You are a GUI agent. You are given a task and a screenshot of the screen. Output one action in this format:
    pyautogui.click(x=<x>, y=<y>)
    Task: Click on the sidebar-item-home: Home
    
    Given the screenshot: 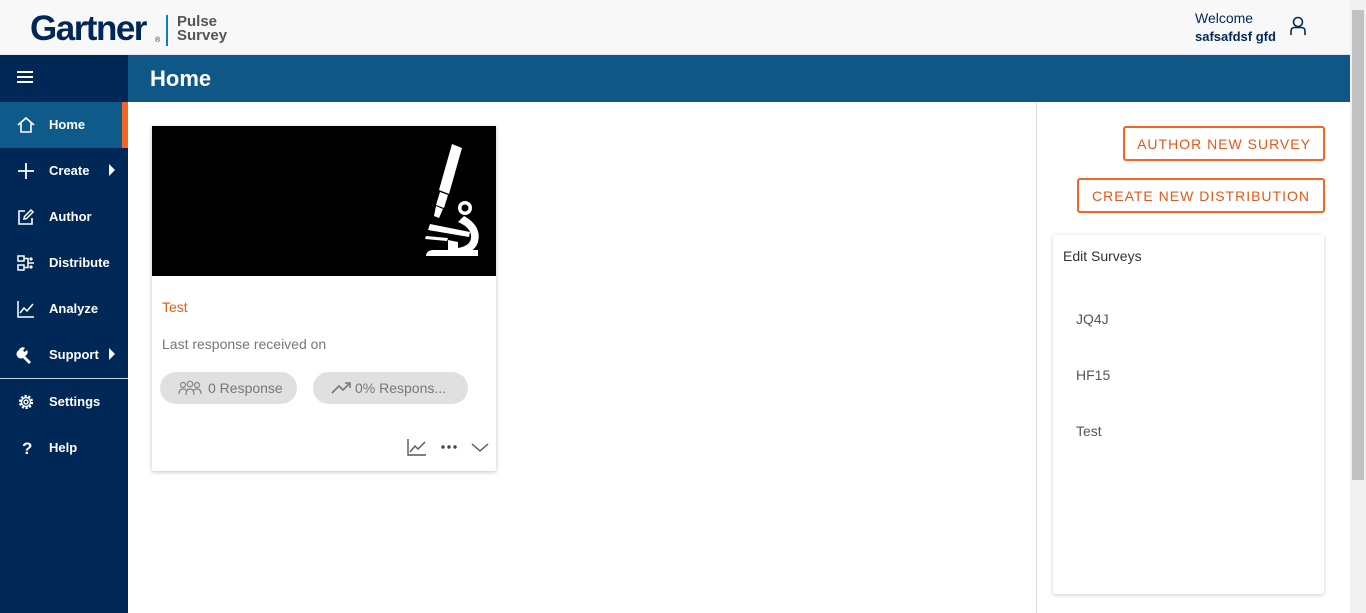 What is the action you would take?
    pyautogui.click(x=64, y=125)
    